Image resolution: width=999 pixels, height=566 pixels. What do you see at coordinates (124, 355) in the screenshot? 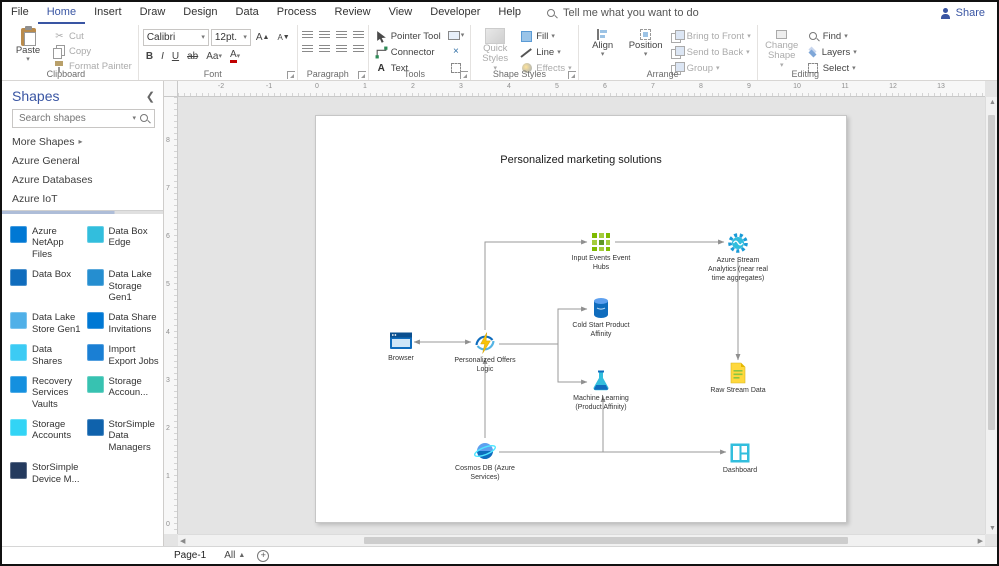
I see `shape-item: Import Export Jobs` at bounding box center [124, 355].